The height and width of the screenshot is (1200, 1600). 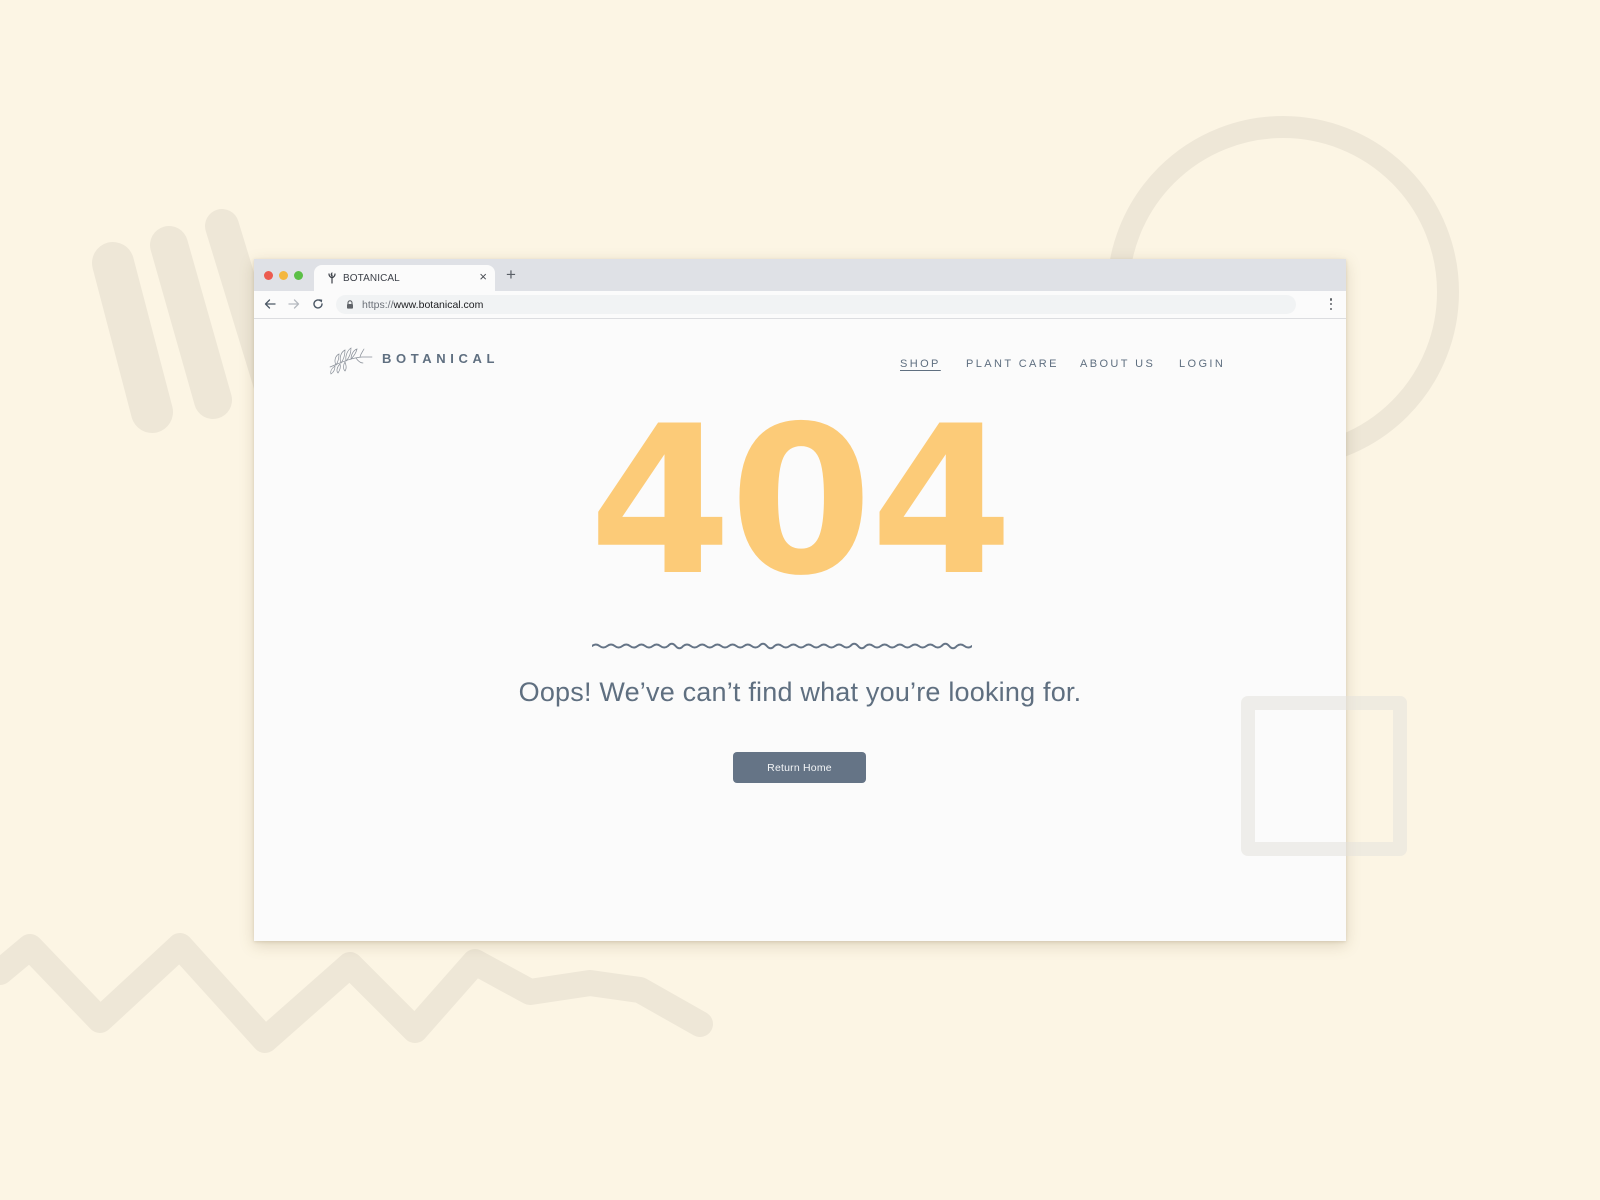 What do you see at coordinates (268, 275) in the screenshot?
I see `close-window-button` at bounding box center [268, 275].